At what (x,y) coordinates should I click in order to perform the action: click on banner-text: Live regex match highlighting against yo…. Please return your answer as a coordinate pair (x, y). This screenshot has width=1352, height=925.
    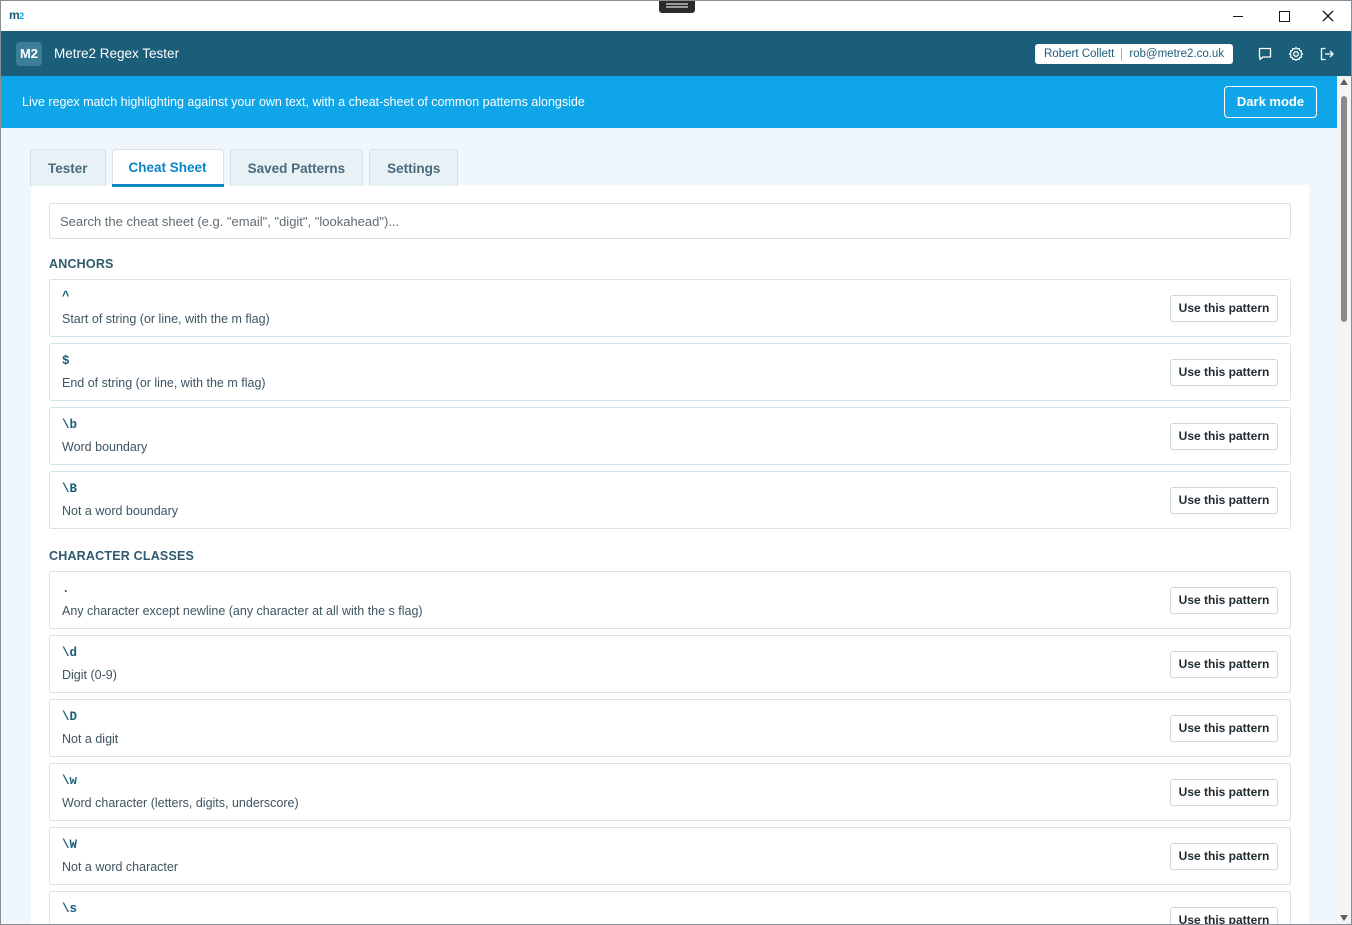
    Looking at the image, I should click on (303, 102).